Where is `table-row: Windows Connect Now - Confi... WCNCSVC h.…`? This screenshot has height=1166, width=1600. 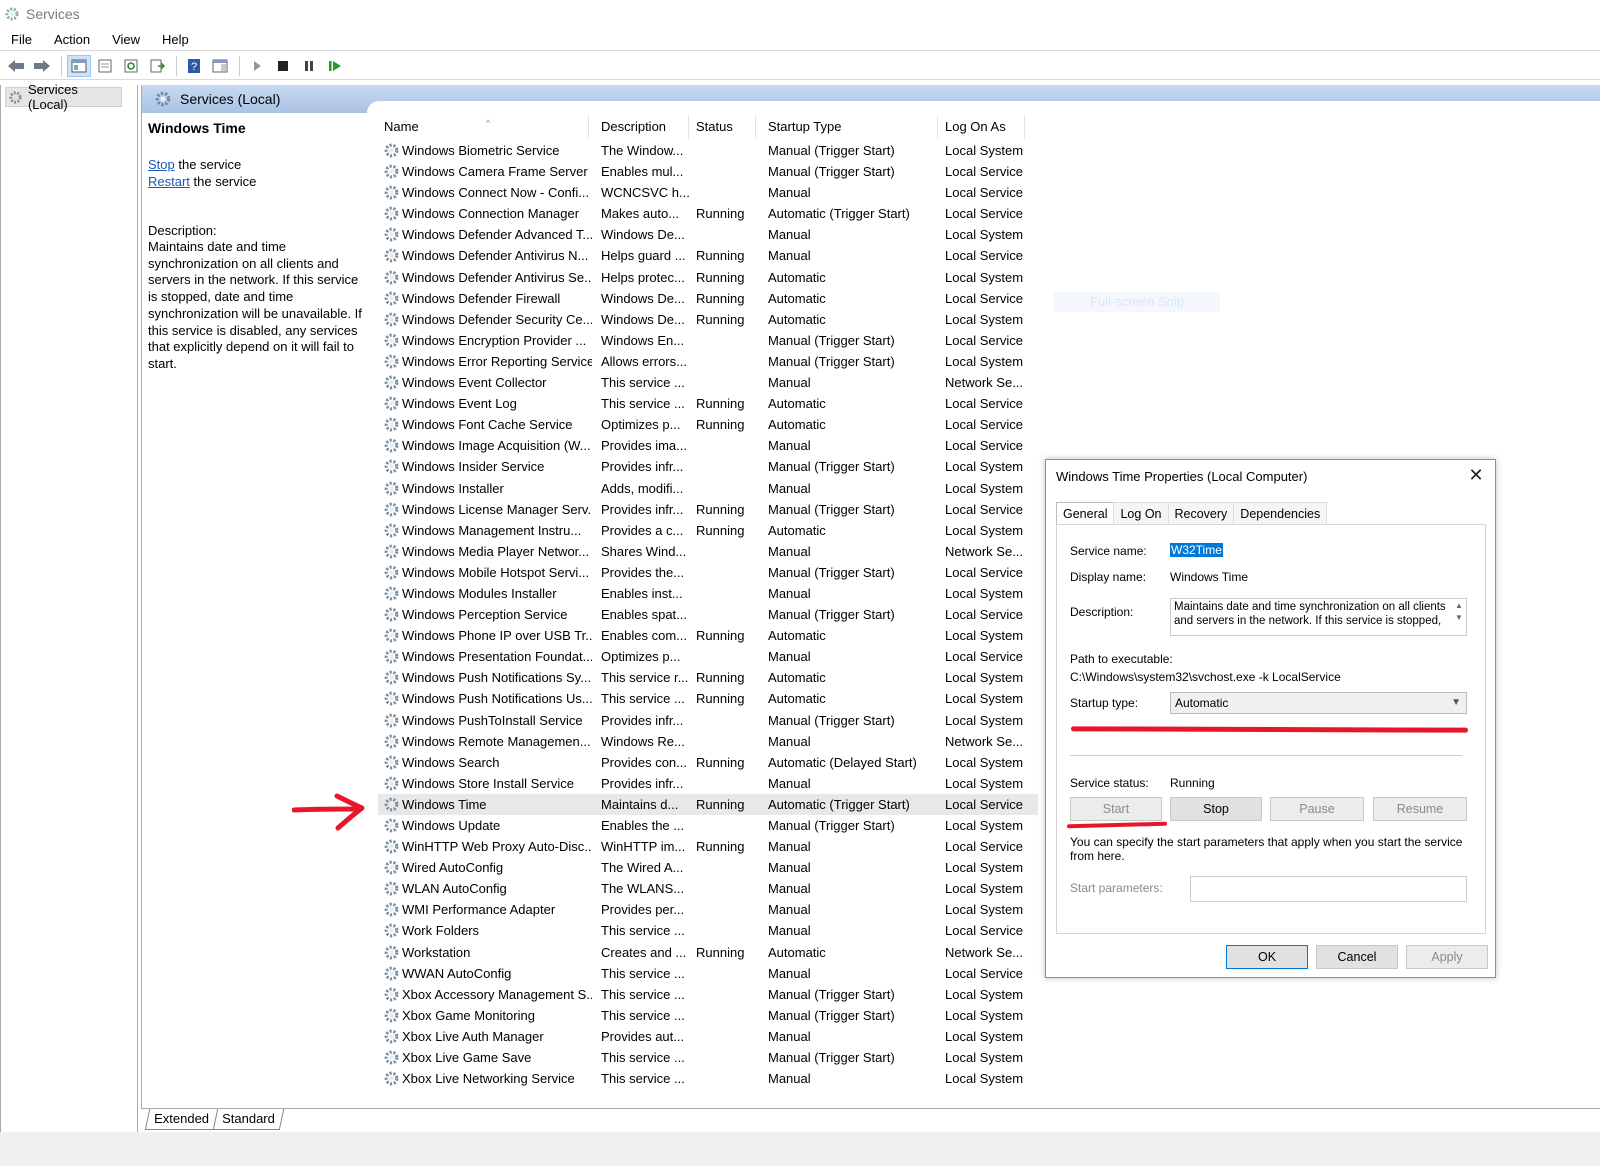 table-row: Windows Connect Now - Confi... WCNCSVC h.… is located at coordinates (708, 192).